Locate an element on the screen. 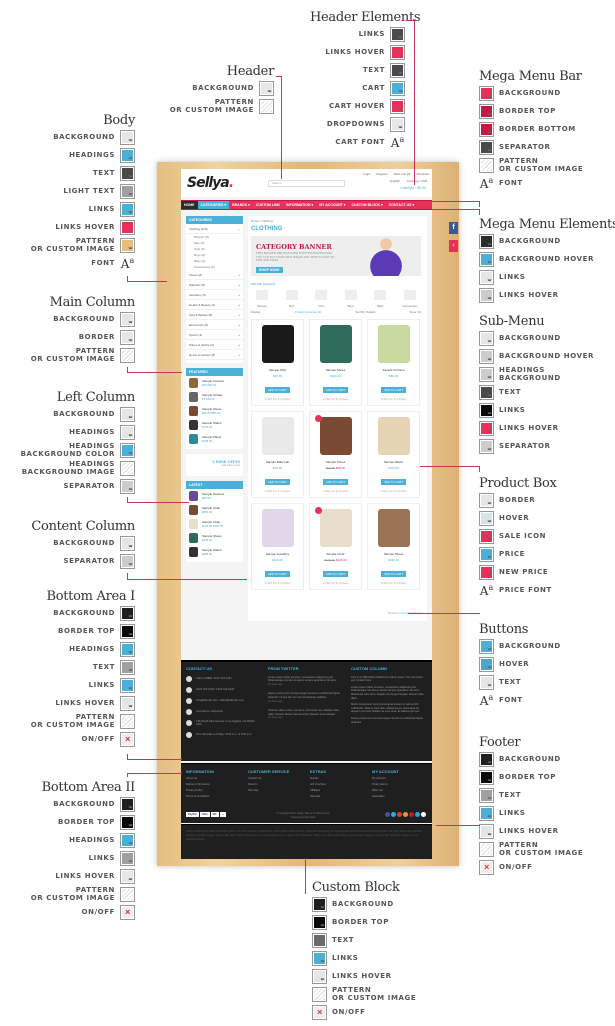 The image size is (615, 1026). side-product: Sample Camera $25,999.00 is located at coordinates (214, 383).